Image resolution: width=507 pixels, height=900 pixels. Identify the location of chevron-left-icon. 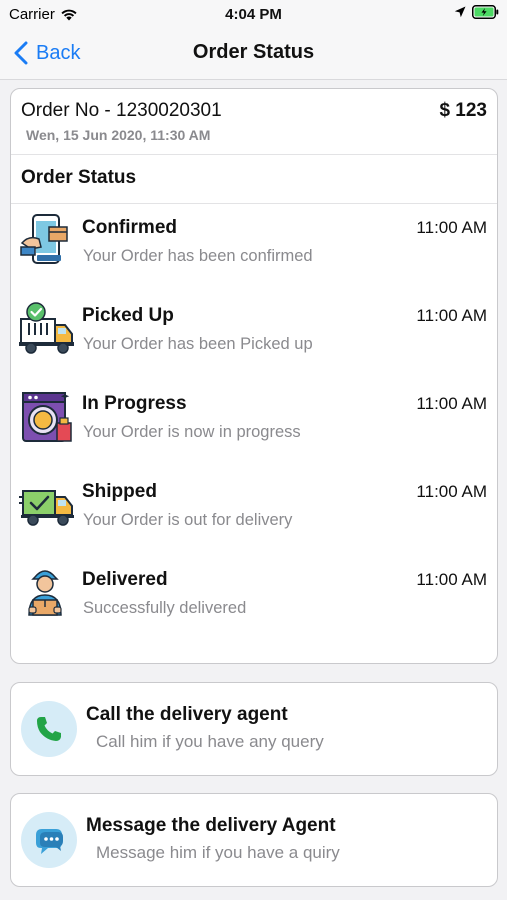
(21, 53).